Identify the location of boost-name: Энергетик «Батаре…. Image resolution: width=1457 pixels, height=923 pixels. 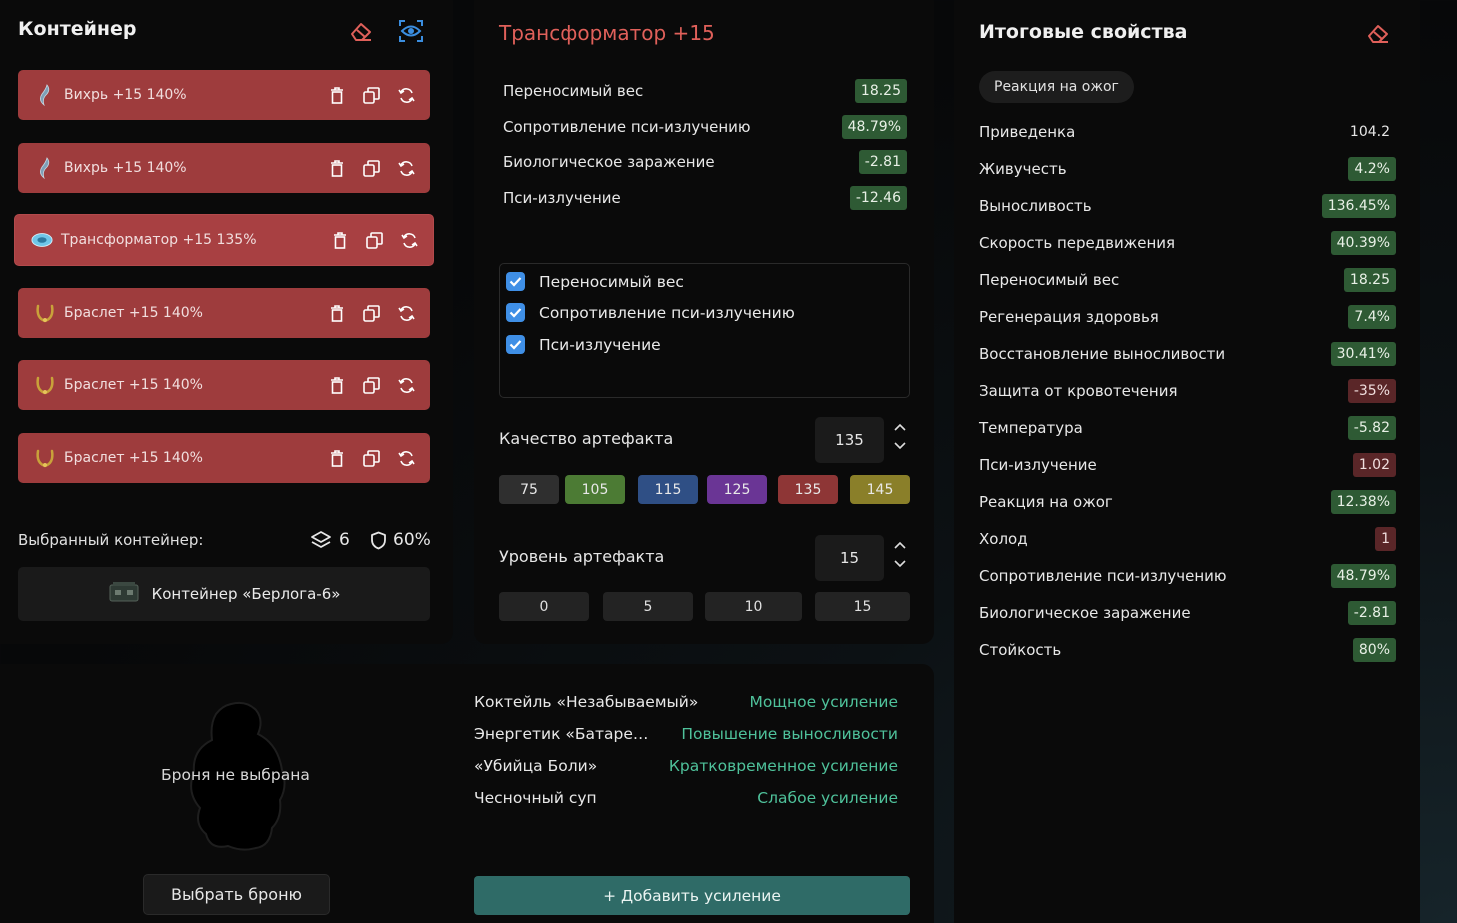
(561, 734).